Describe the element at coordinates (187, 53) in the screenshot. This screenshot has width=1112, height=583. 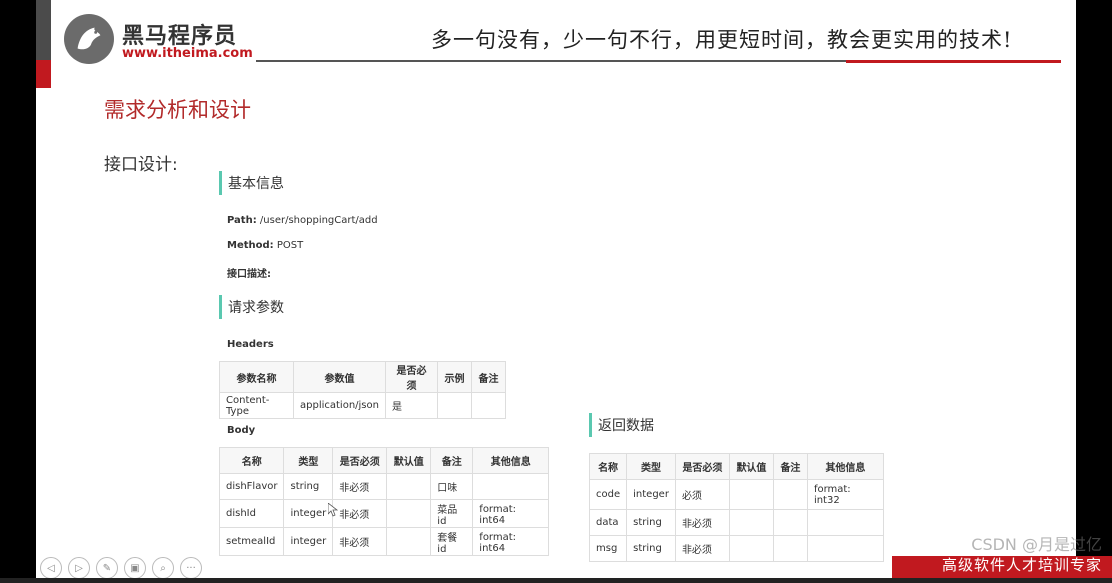
I see `brand-url: www.itheima.com` at that location.